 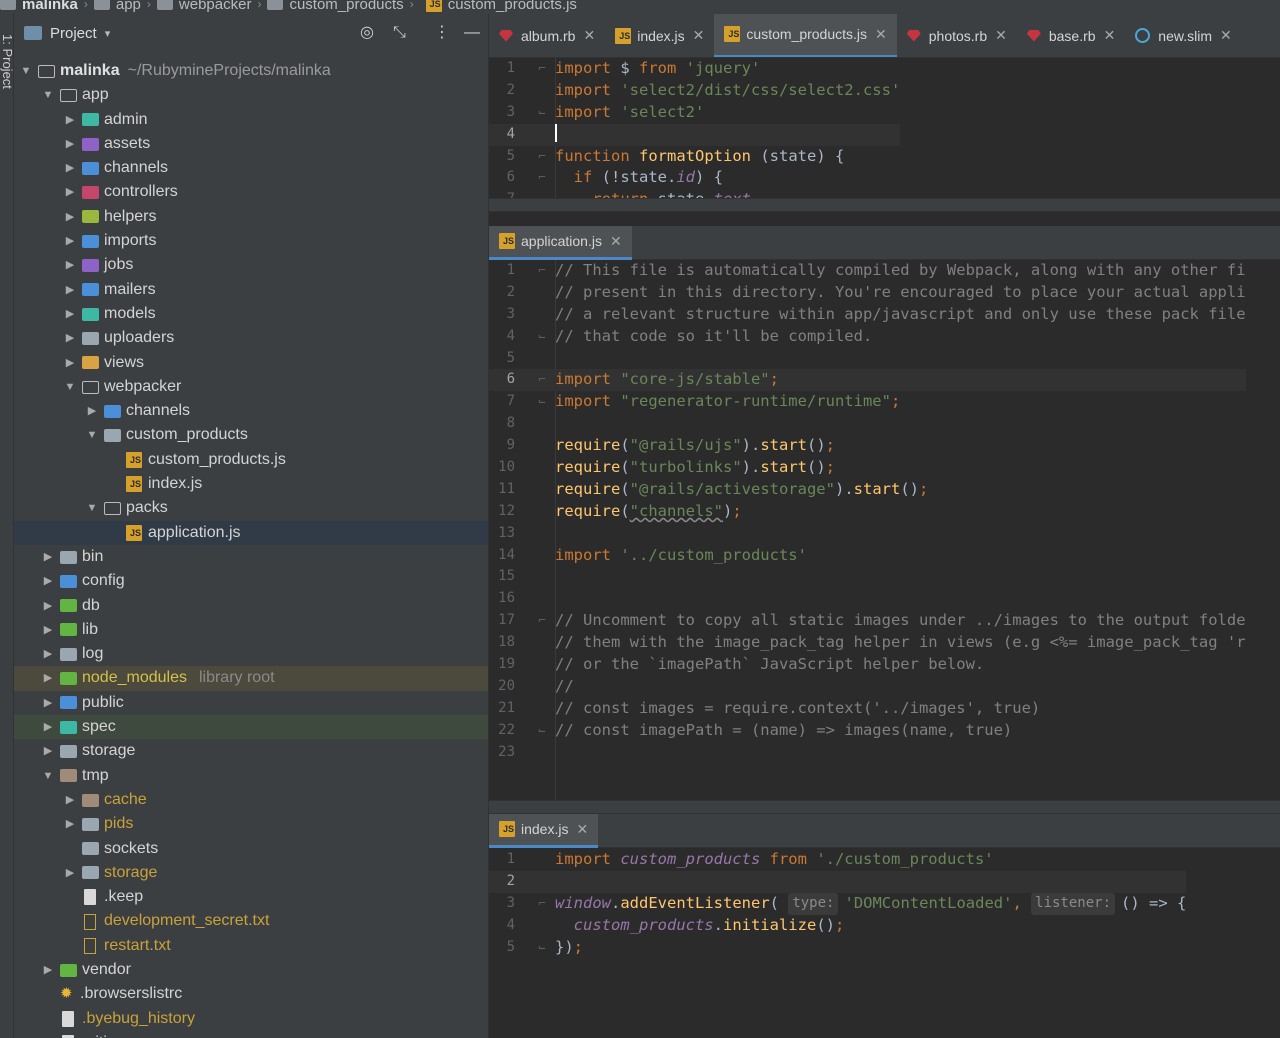 I want to click on tree-item: ▶ helpers, so click(x=251, y=217).